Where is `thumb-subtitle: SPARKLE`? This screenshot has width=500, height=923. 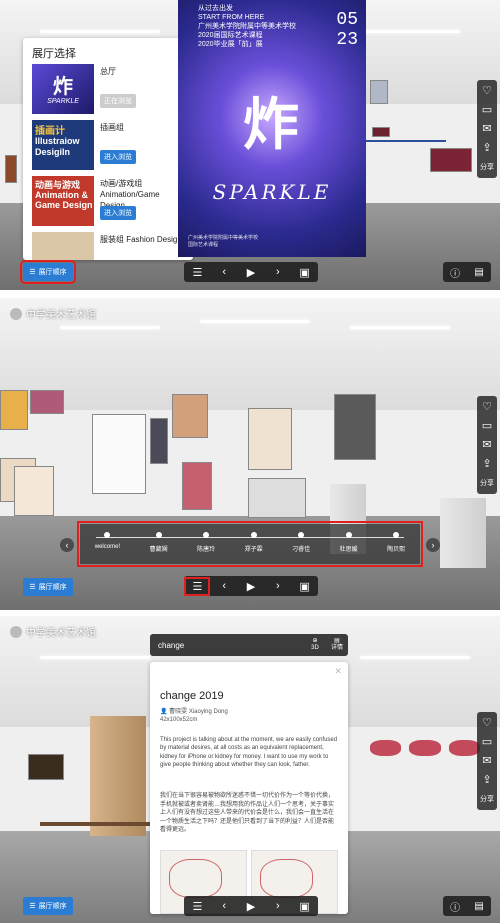
thumb-subtitle: SPARKLE is located at coordinates (63, 101).